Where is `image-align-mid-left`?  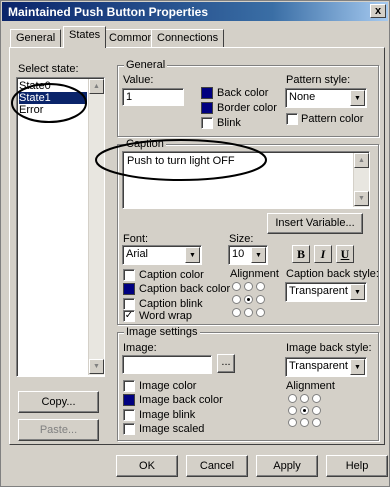 image-align-mid-left is located at coordinates (292, 410).